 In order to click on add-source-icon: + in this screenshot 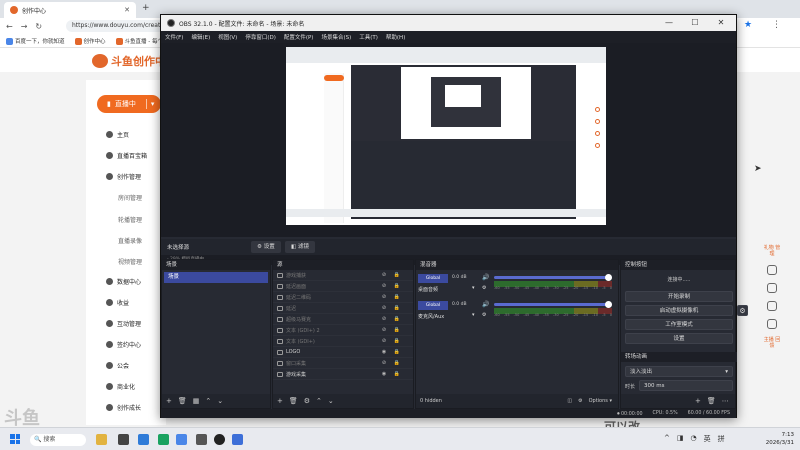, I will do `click(280, 401)`.